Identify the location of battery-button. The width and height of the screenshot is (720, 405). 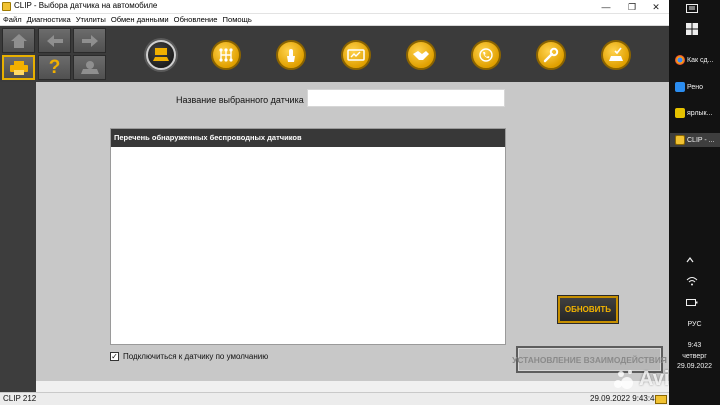
(692, 302).